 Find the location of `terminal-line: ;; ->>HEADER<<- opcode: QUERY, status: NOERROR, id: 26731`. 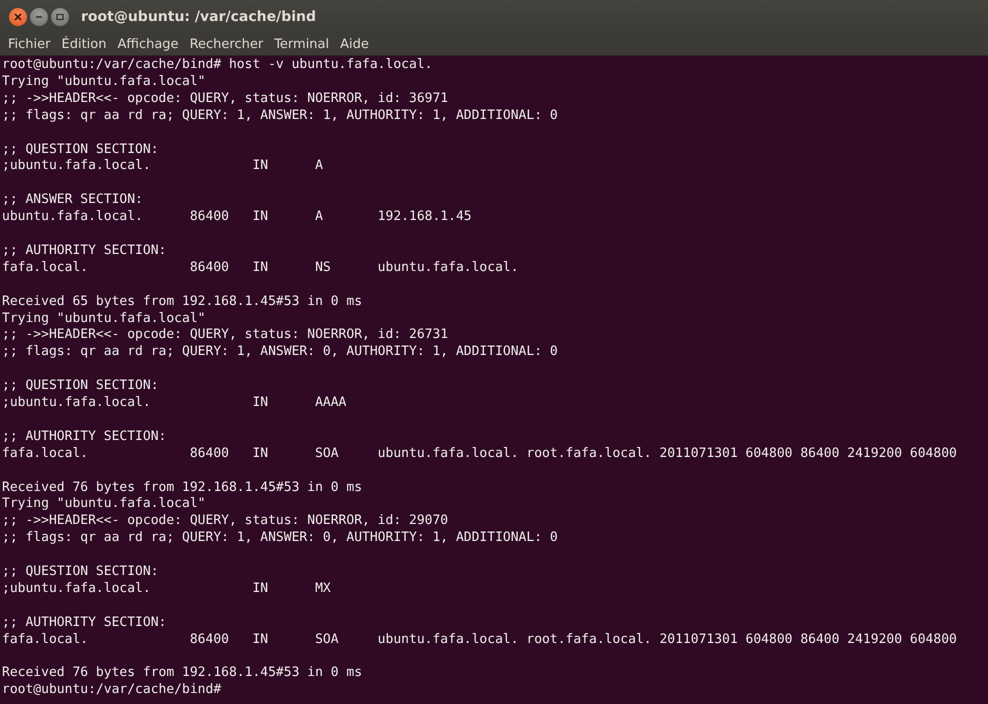

terminal-line: ;; ->>HEADER<<- opcode: QUERY, status: NOERROR, id: 26731 is located at coordinates (225, 335).